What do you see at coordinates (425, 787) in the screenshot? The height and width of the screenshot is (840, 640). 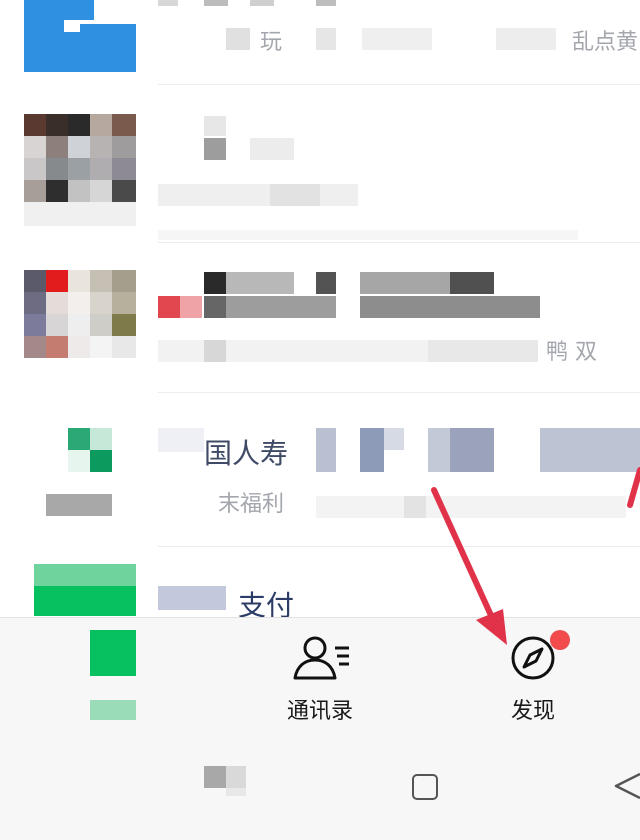 I see `home-button` at bounding box center [425, 787].